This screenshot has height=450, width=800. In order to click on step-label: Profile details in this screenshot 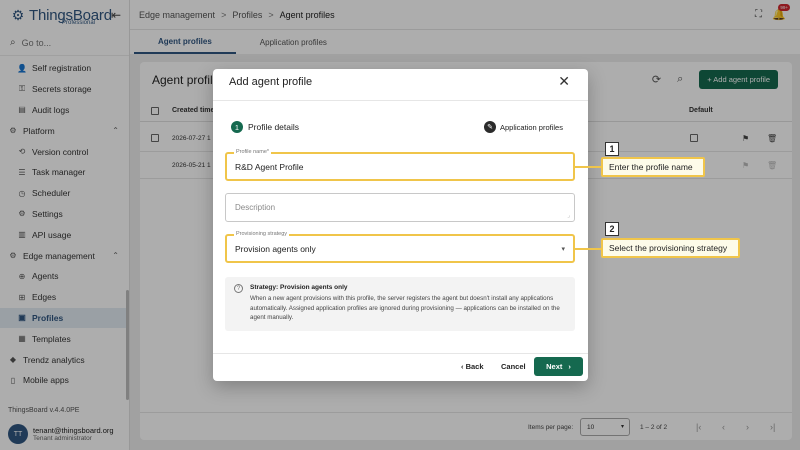, I will do `click(274, 127)`.